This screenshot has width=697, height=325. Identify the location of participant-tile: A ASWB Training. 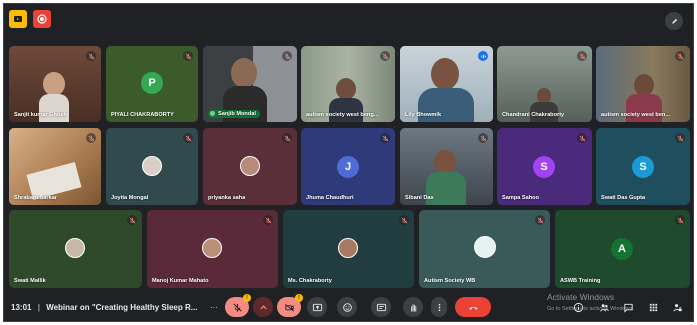
(622, 249).